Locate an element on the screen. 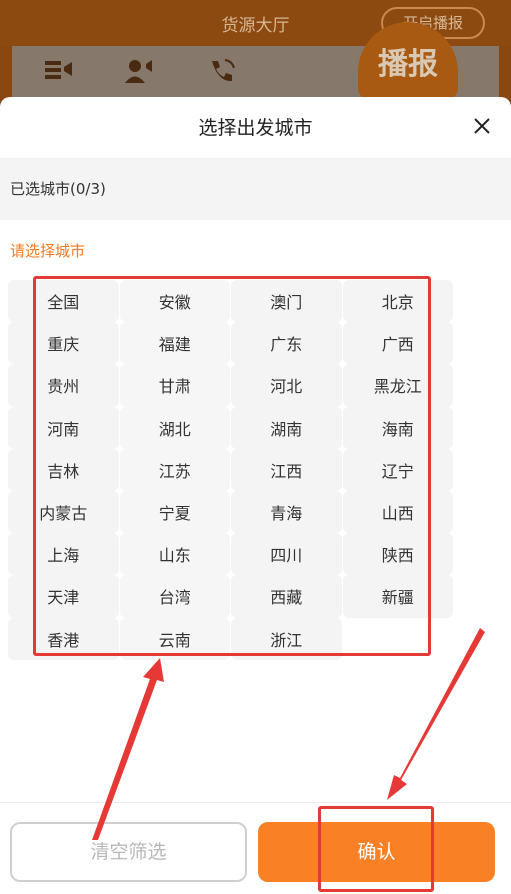 The width and height of the screenshot is (511, 894). city-option: 湖南 is located at coordinates (286, 427).